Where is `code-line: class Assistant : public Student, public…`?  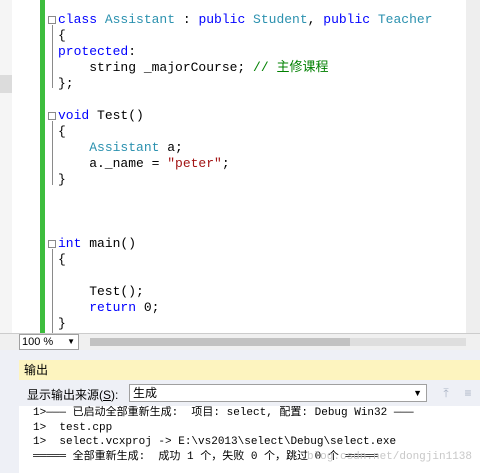
code-line: class Assistant : public Student, public… is located at coordinates (245, 20).